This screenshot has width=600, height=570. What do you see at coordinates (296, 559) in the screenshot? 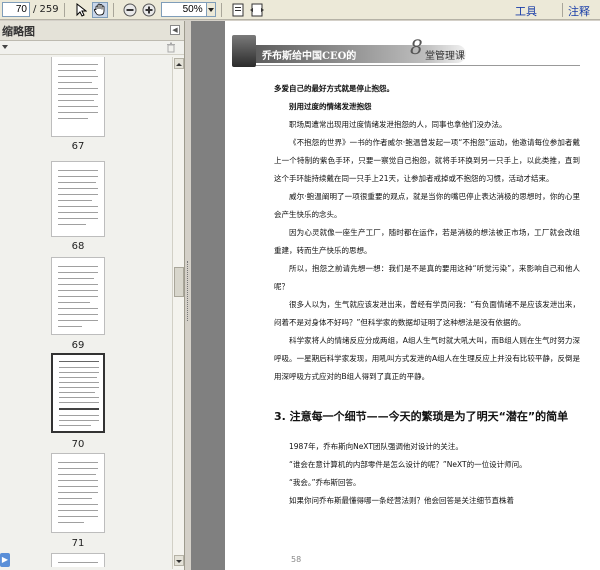
I see `page-number: 58` at bounding box center [296, 559].